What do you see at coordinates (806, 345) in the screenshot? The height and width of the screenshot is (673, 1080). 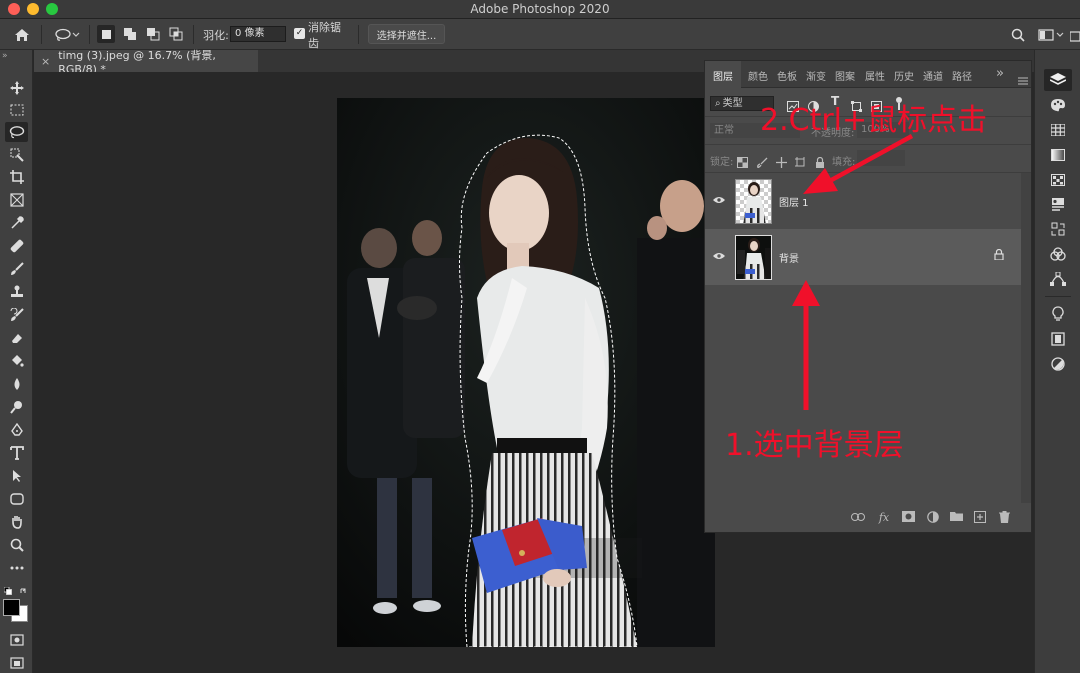 I see `arrow-to-background` at bounding box center [806, 345].